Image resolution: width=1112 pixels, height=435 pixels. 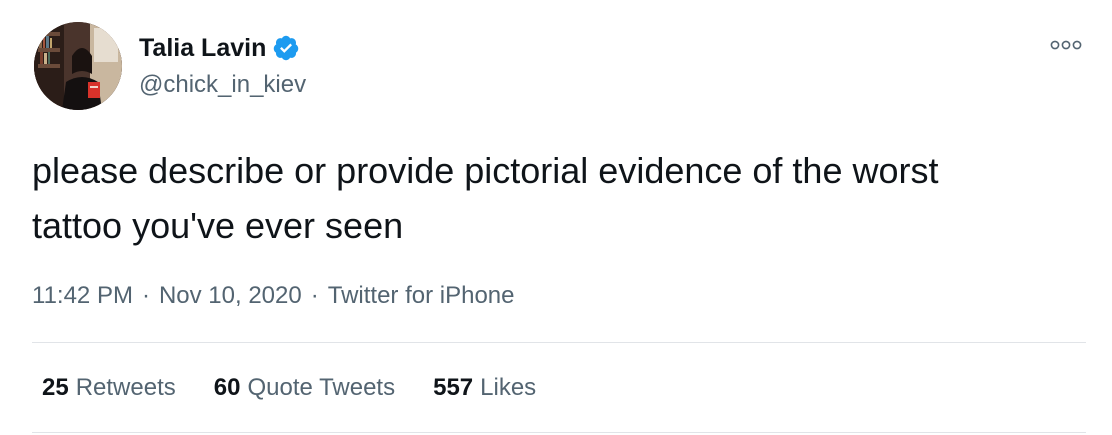 I want to click on quote-tweets-stat: 60 Quote Tweets, so click(x=304, y=388).